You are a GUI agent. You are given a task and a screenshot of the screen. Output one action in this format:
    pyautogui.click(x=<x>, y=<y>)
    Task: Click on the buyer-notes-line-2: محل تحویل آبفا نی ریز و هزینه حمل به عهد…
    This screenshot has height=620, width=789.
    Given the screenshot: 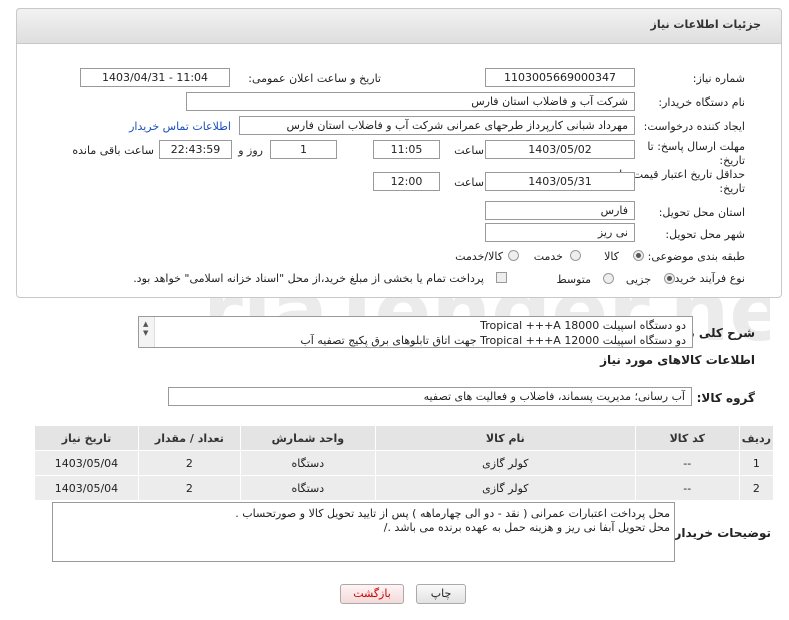 What is the action you would take?
    pyautogui.click(x=526, y=527)
    